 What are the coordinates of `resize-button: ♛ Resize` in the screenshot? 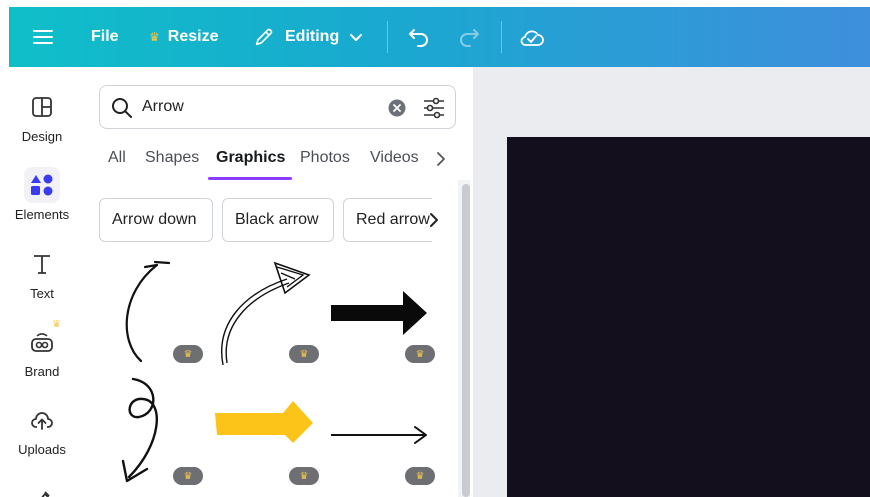 It's located at (183, 37).